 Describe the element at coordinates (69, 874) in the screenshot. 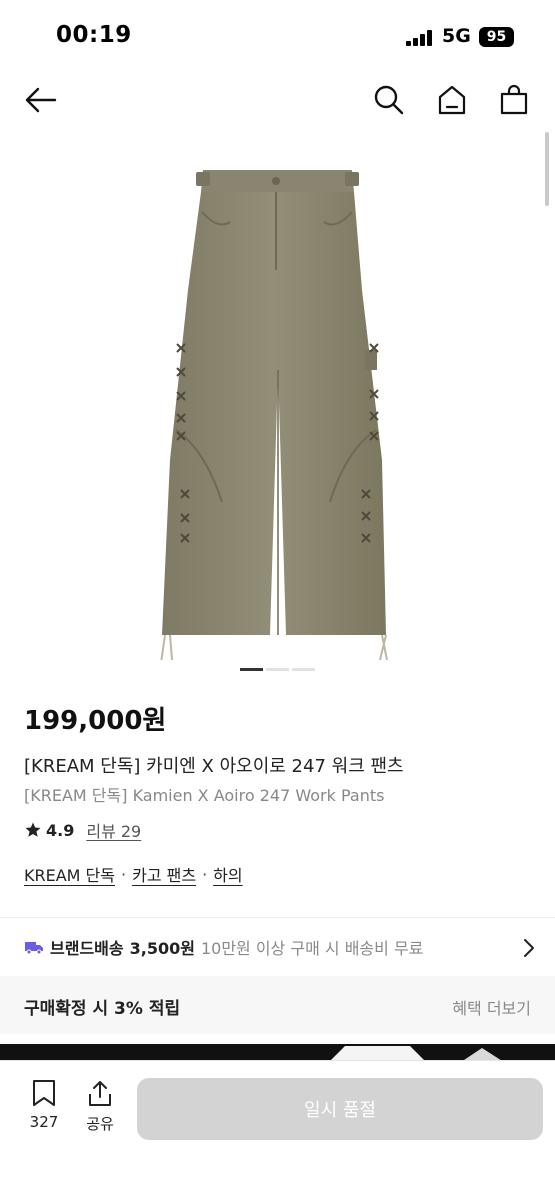

I see `category-link-exclusive: KREAM 단독` at that location.